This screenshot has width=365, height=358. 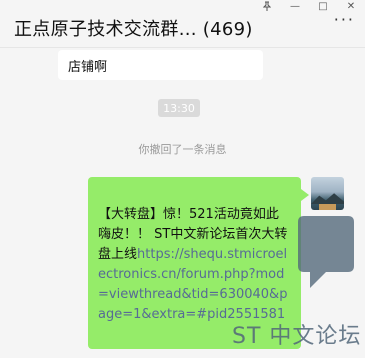 What do you see at coordinates (179, 108) in the screenshot?
I see `message-timestamp: 13:30` at bounding box center [179, 108].